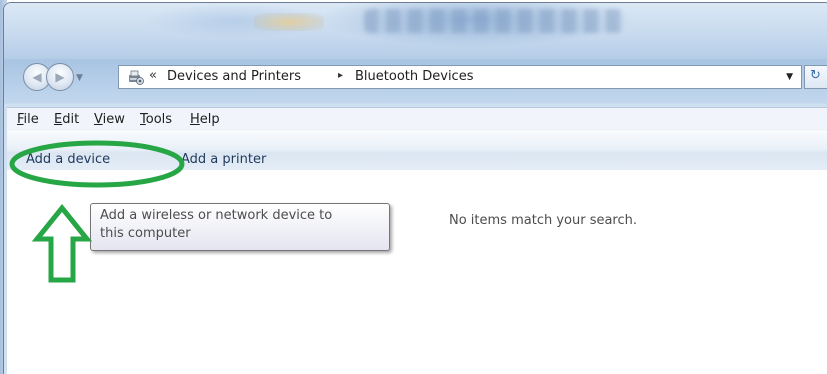 The height and width of the screenshot is (374, 827). I want to click on tooltip-line-1: Add a wireless or network device to, so click(216, 215).